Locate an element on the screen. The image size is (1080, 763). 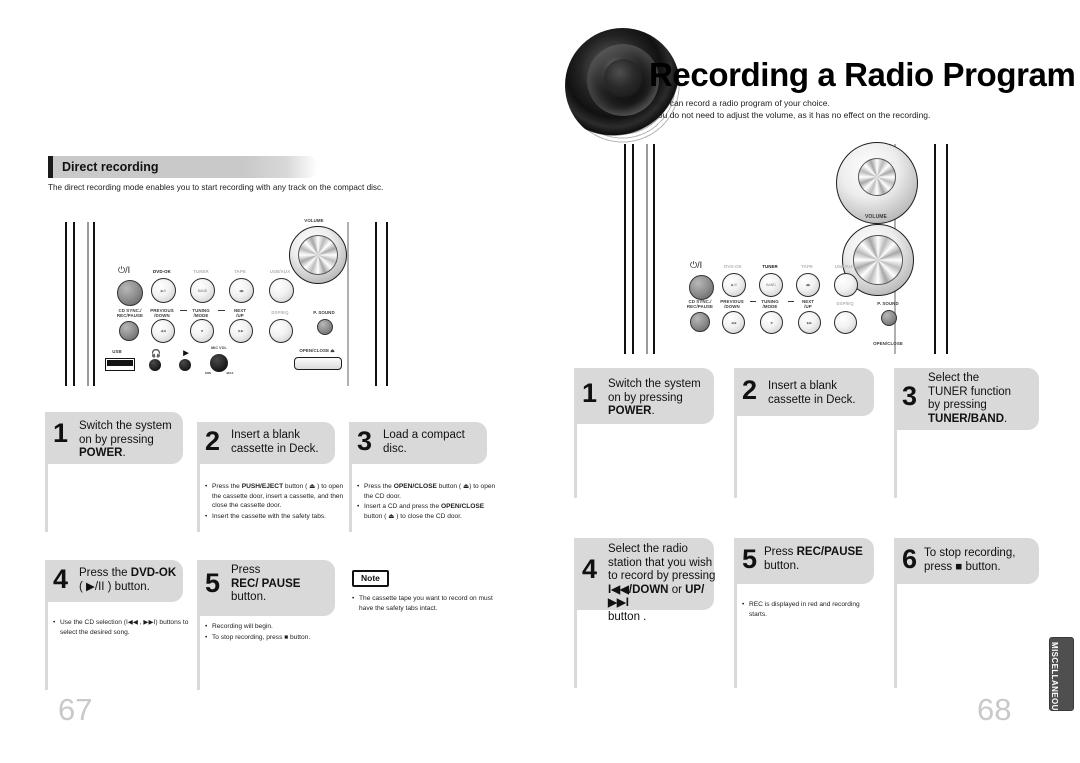
tuner-band-button-right: BAND is located at coordinates (771, 285).